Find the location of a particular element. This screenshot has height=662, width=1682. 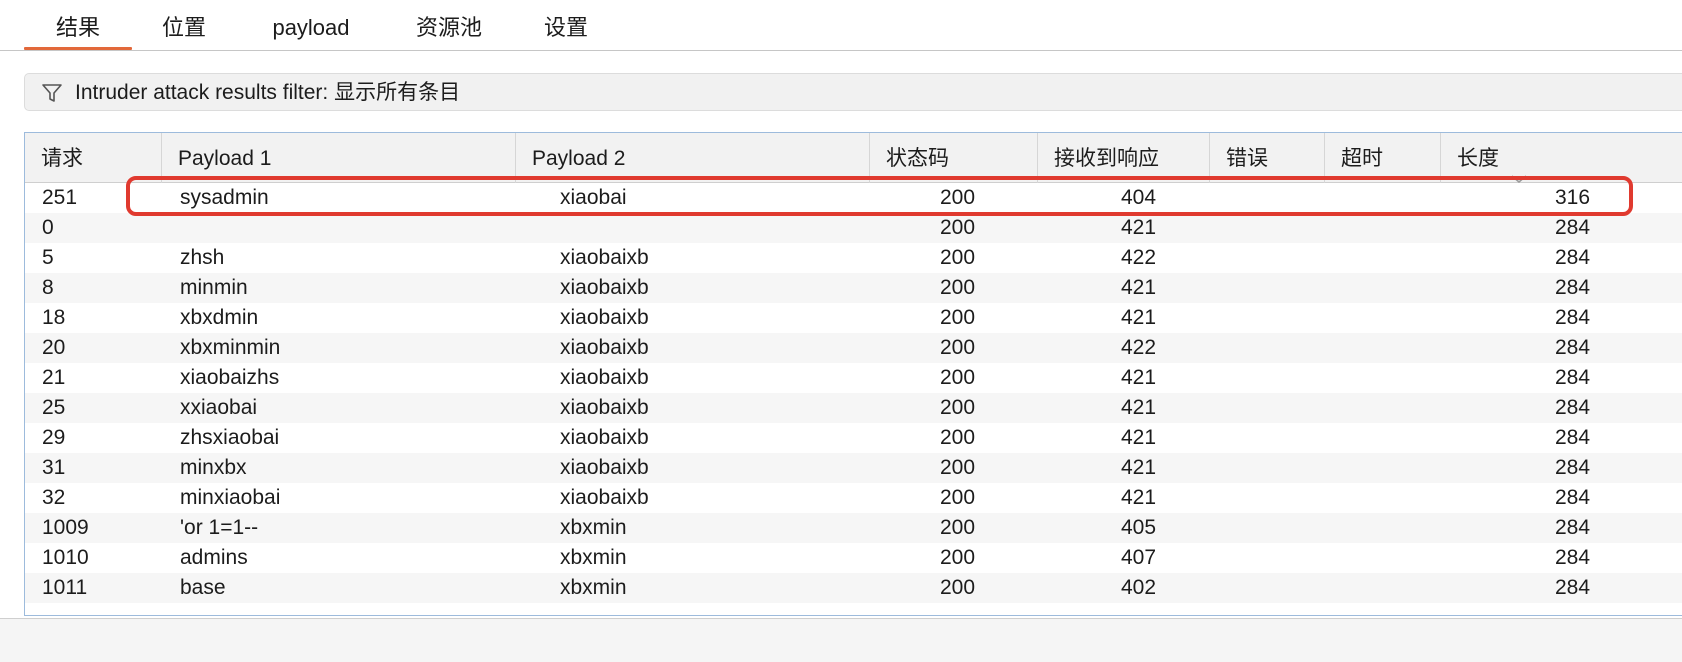

tab-settings: 设置 is located at coordinates (566, 25).